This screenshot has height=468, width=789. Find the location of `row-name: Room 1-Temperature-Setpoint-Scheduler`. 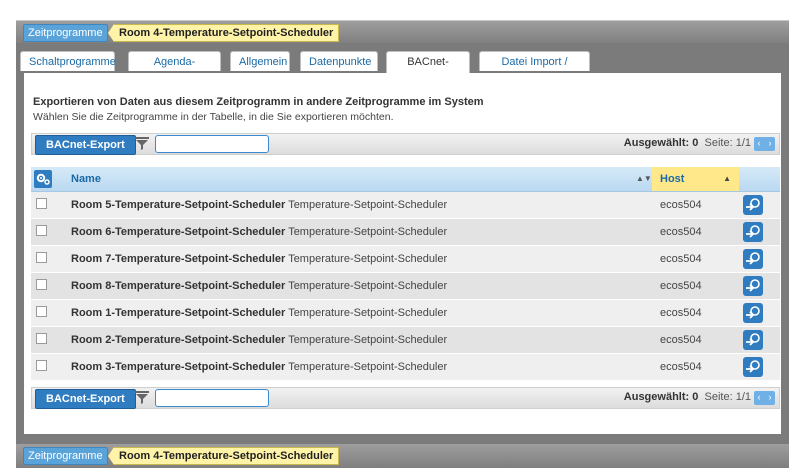

row-name: Room 1-Temperature-Setpoint-Scheduler is located at coordinates (178, 313).